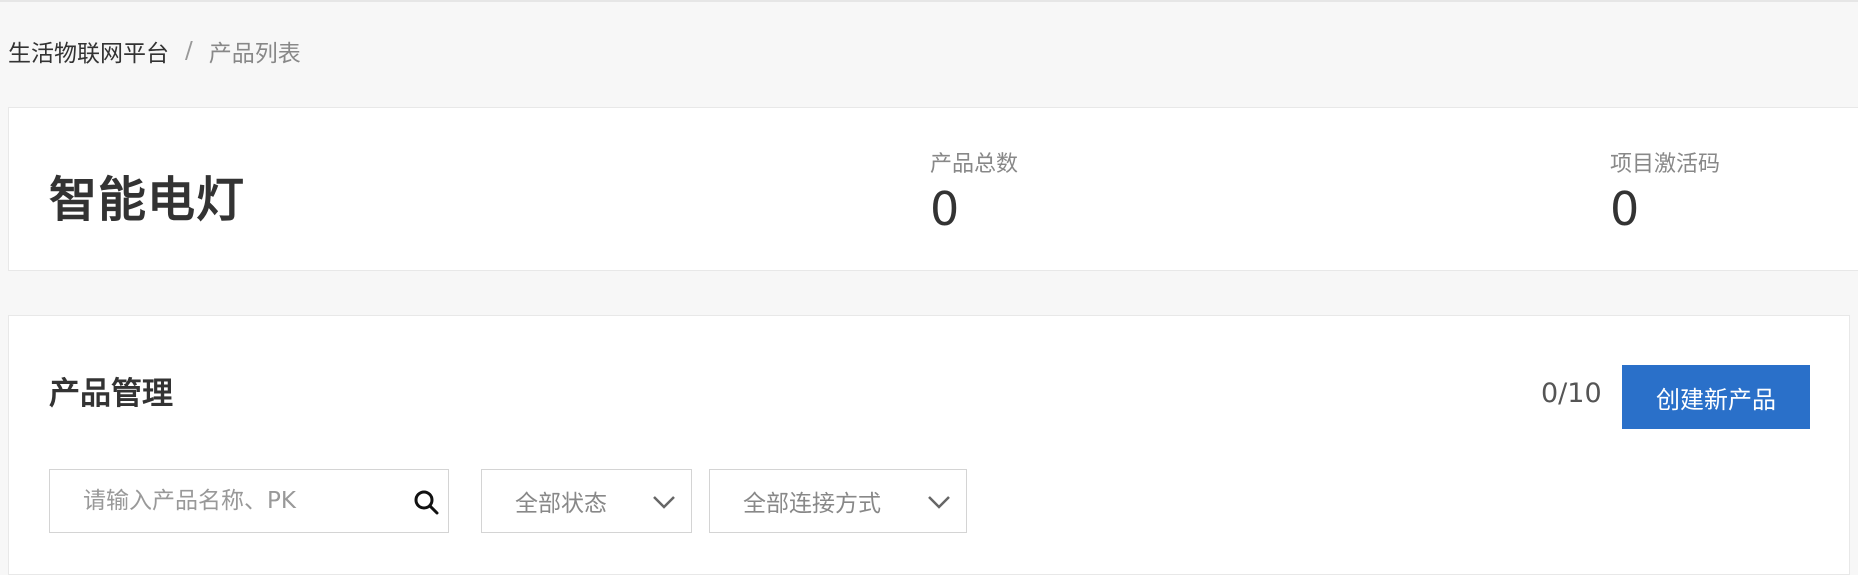 The width and height of the screenshot is (1858, 575). What do you see at coordinates (1571, 393) in the screenshot?
I see `product-quota-count: 0/10` at bounding box center [1571, 393].